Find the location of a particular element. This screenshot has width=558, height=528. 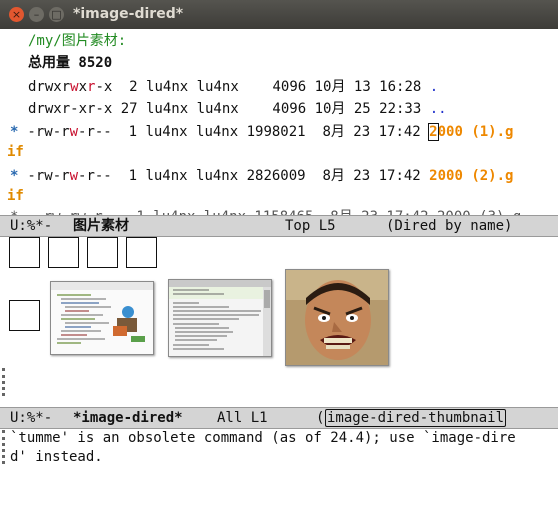

modeline-mode: image-dired-thumbnail is located at coordinates (416, 418).